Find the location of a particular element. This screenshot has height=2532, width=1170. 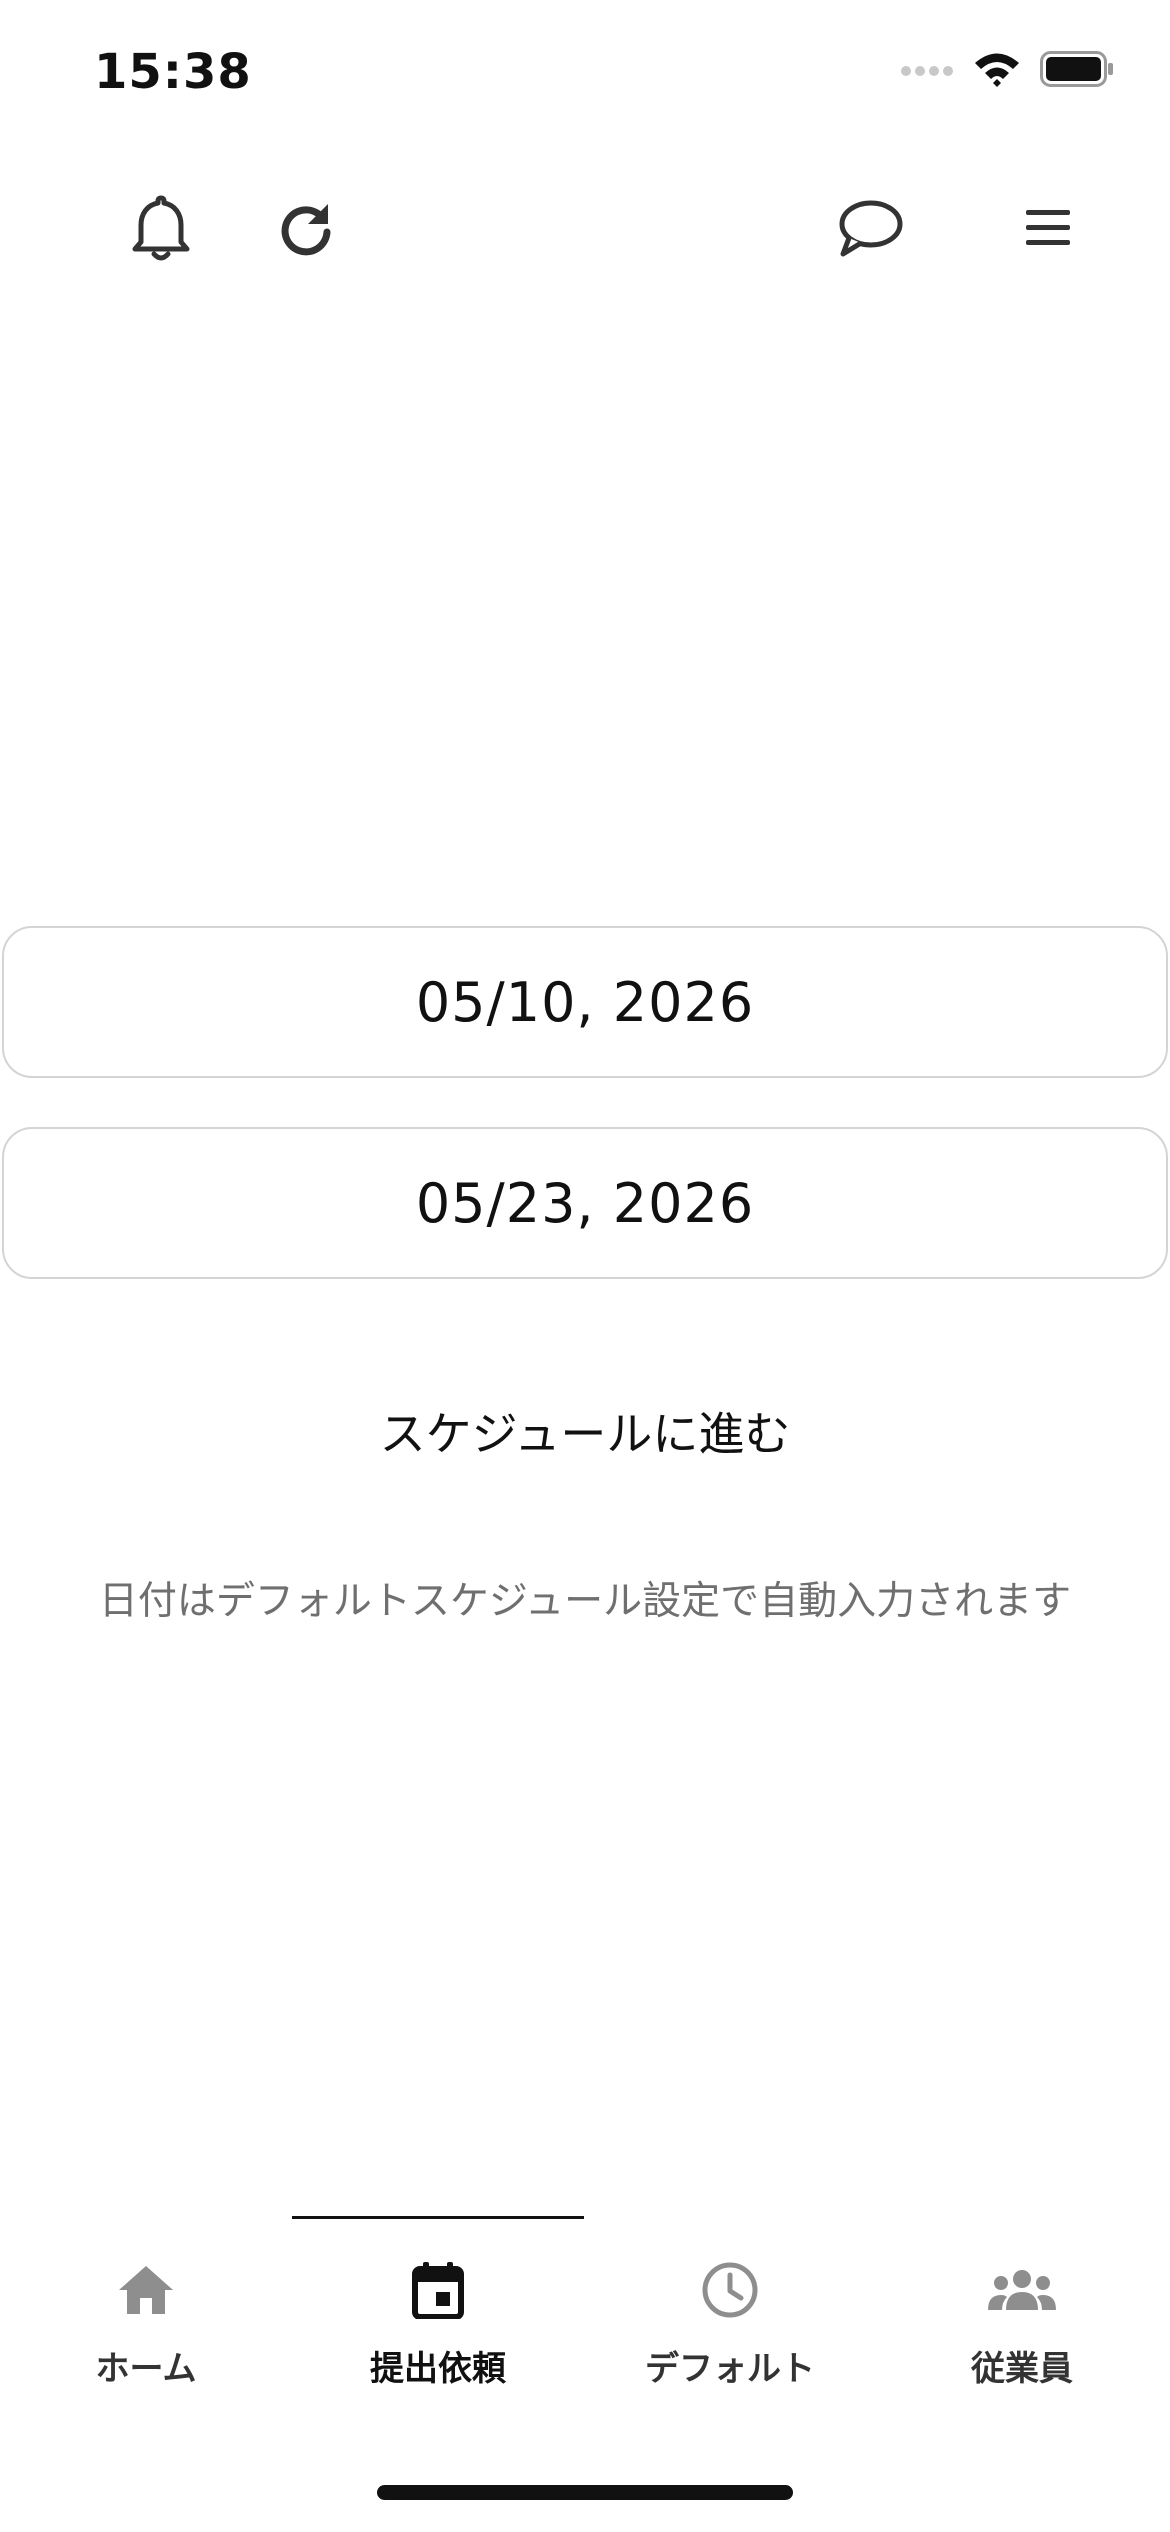

bell-icon is located at coordinates (161, 230).